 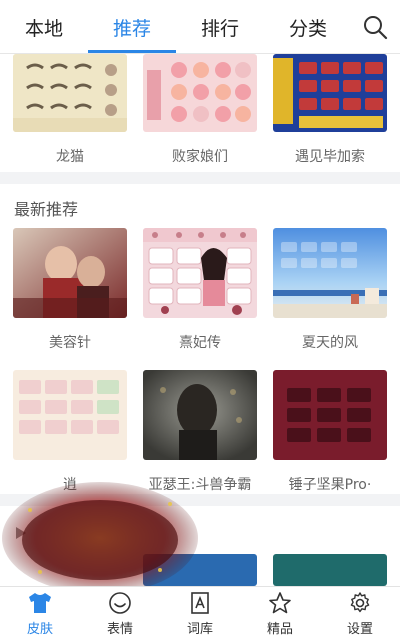 What do you see at coordinates (200, 603) in the screenshot?
I see `book-a-icon` at bounding box center [200, 603].